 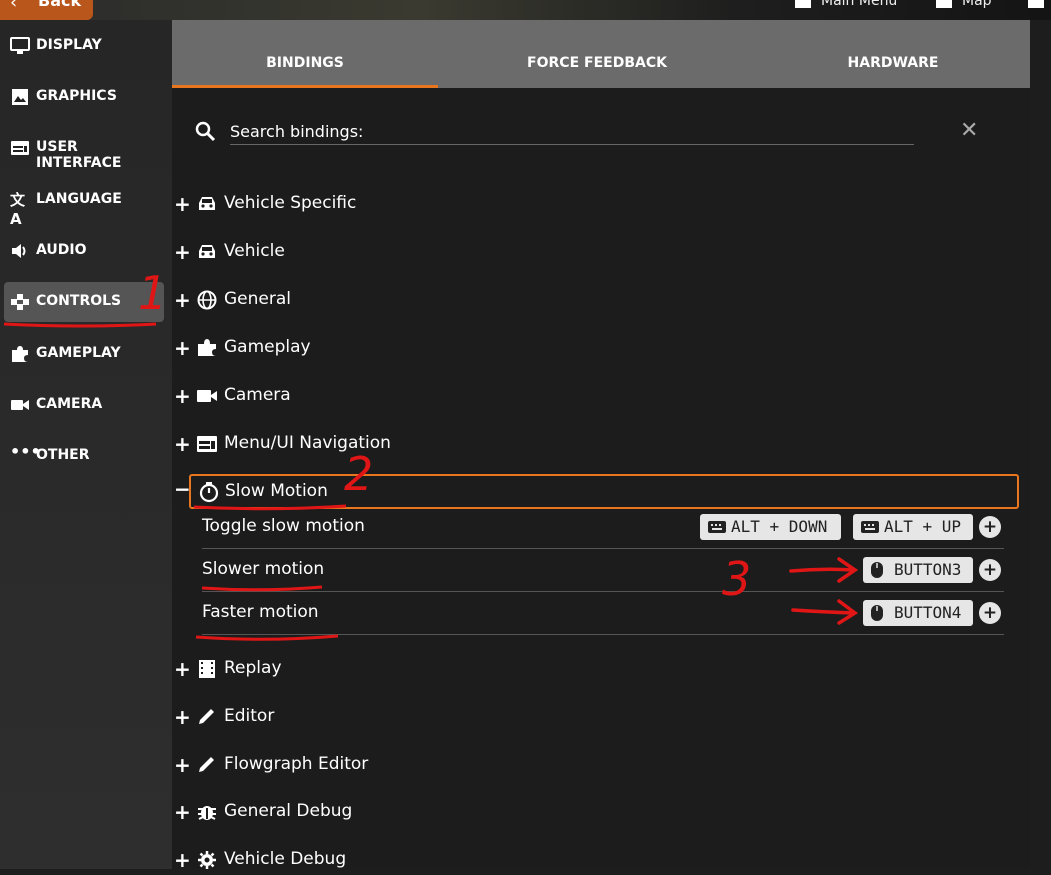 I want to click on sidebar-item-display: DISPLAY, so click(x=84, y=46).